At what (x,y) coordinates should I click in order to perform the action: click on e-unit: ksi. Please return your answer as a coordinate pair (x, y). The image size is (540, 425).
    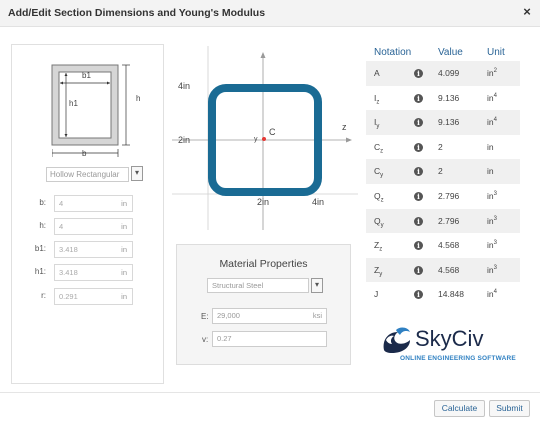
    Looking at the image, I should click on (317, 315).